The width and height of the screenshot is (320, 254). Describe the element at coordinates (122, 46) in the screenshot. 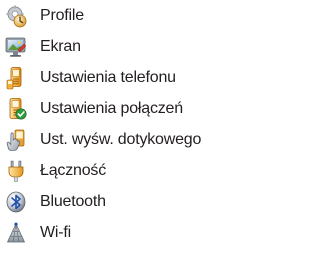

I see `menu-item-display: Ekran` at that location.